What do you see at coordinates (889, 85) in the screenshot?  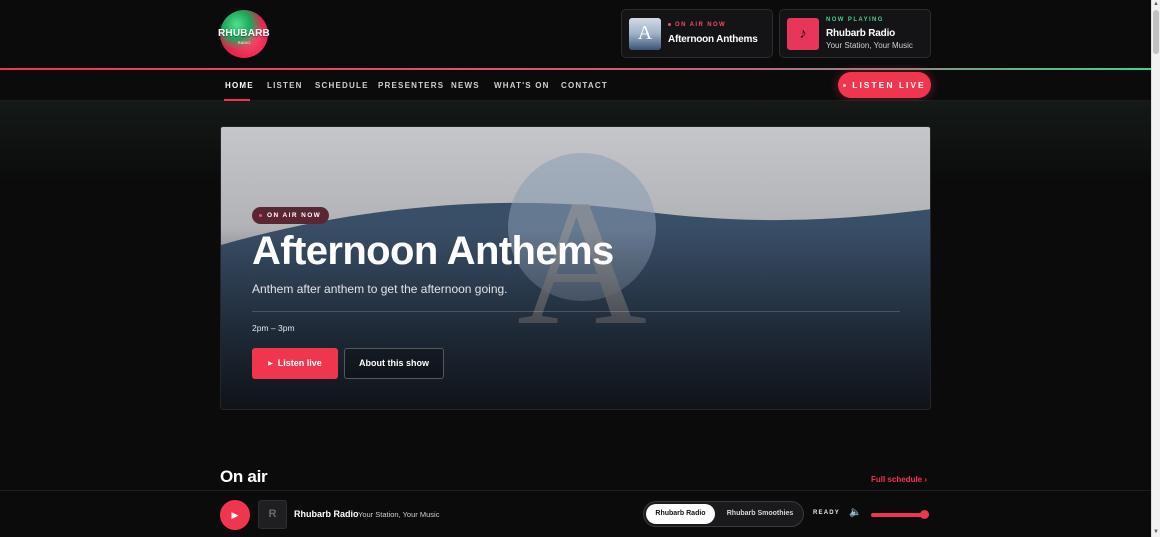 I see `listen-live-label: LISTEN LIVE` at bounding box center [889, 85].